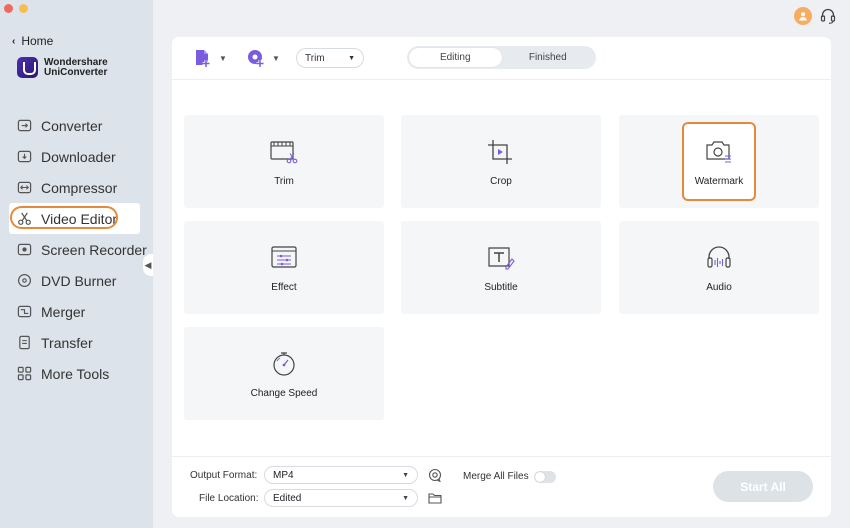  I want to click on change-speed-icon, so click(284, 364).